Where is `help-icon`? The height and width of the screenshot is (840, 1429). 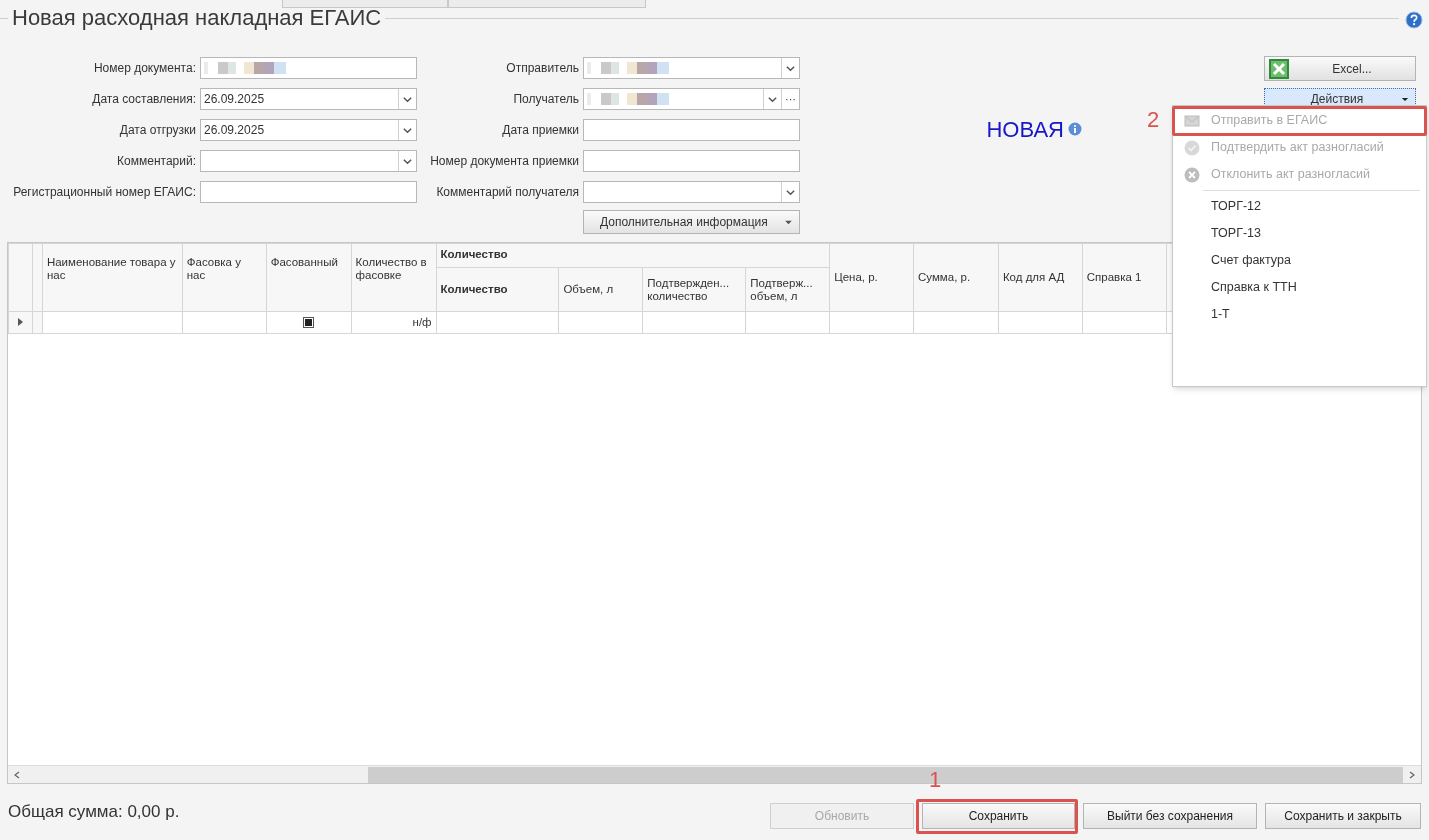 help-icon is located at coordinates (1414, 20).